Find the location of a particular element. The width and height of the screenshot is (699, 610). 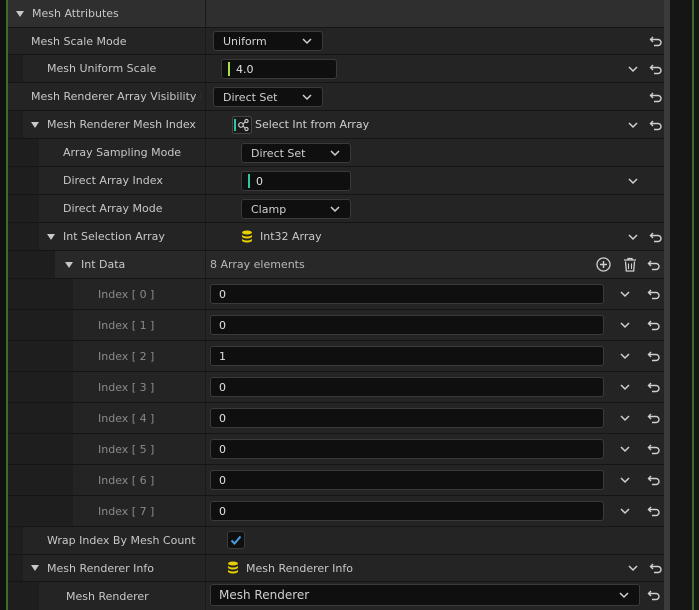

row-mesh-renderer-info: Mesh Renderer Info Mesh Renderer Info is located at coordinates (336, 568).